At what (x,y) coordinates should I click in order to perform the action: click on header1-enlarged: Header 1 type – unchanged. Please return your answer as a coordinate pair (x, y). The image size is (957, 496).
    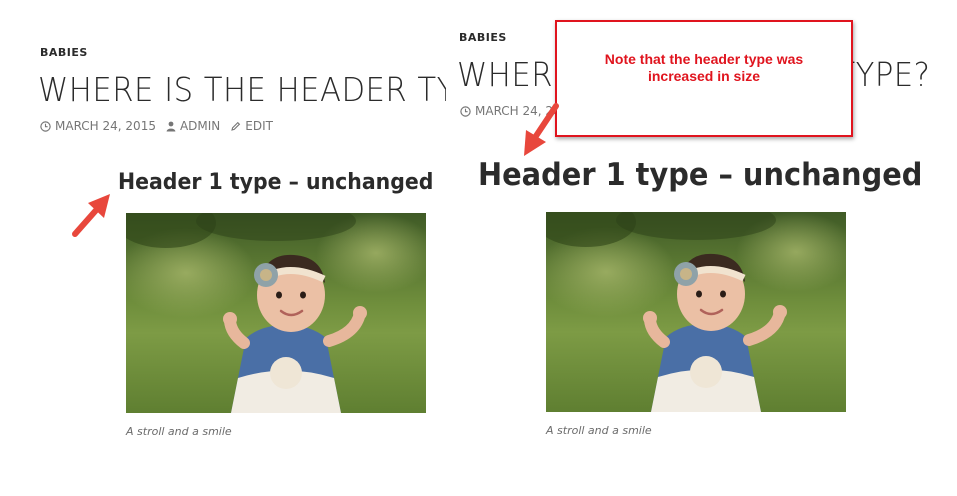
    Looking at the image, I should click on (700, 175).